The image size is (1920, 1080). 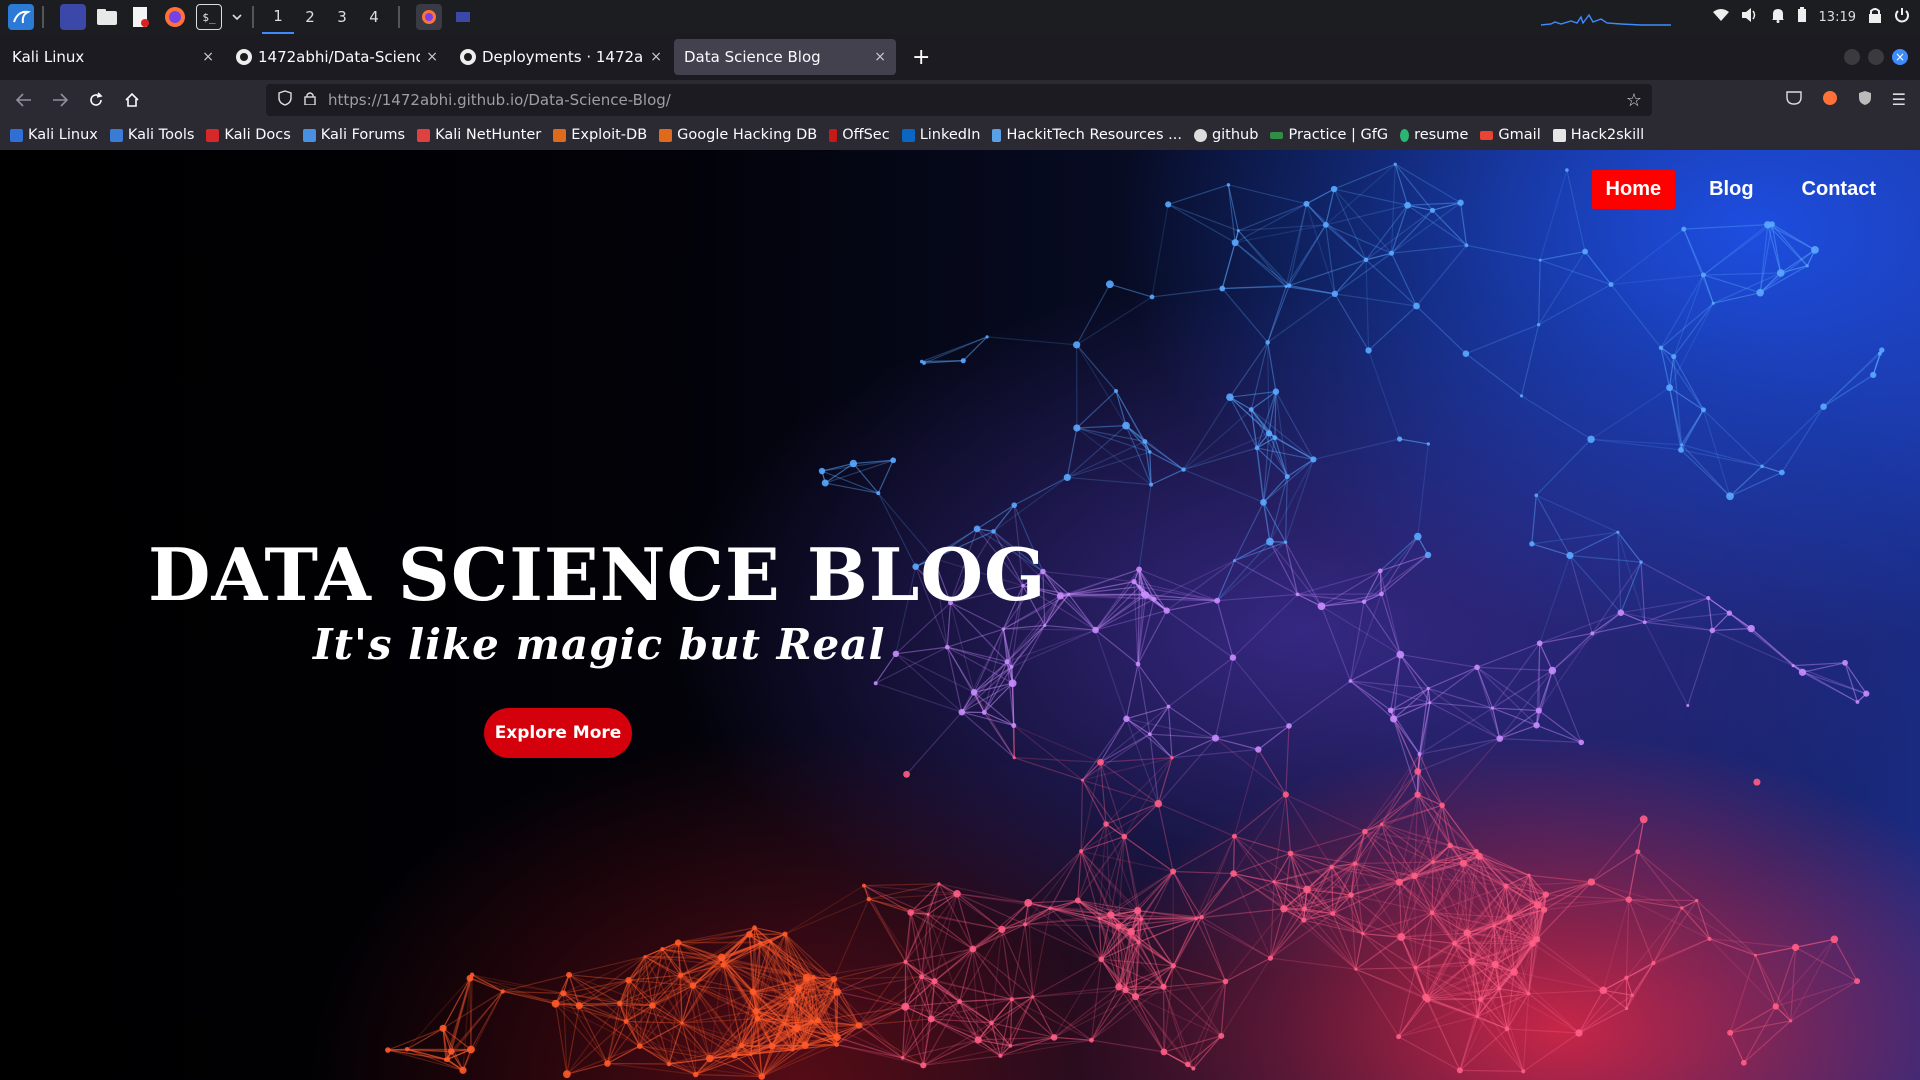 What do you see at coordinates (16, 135) in the screenshot?
I see `kali-icon` at bounding box center [16, 135].